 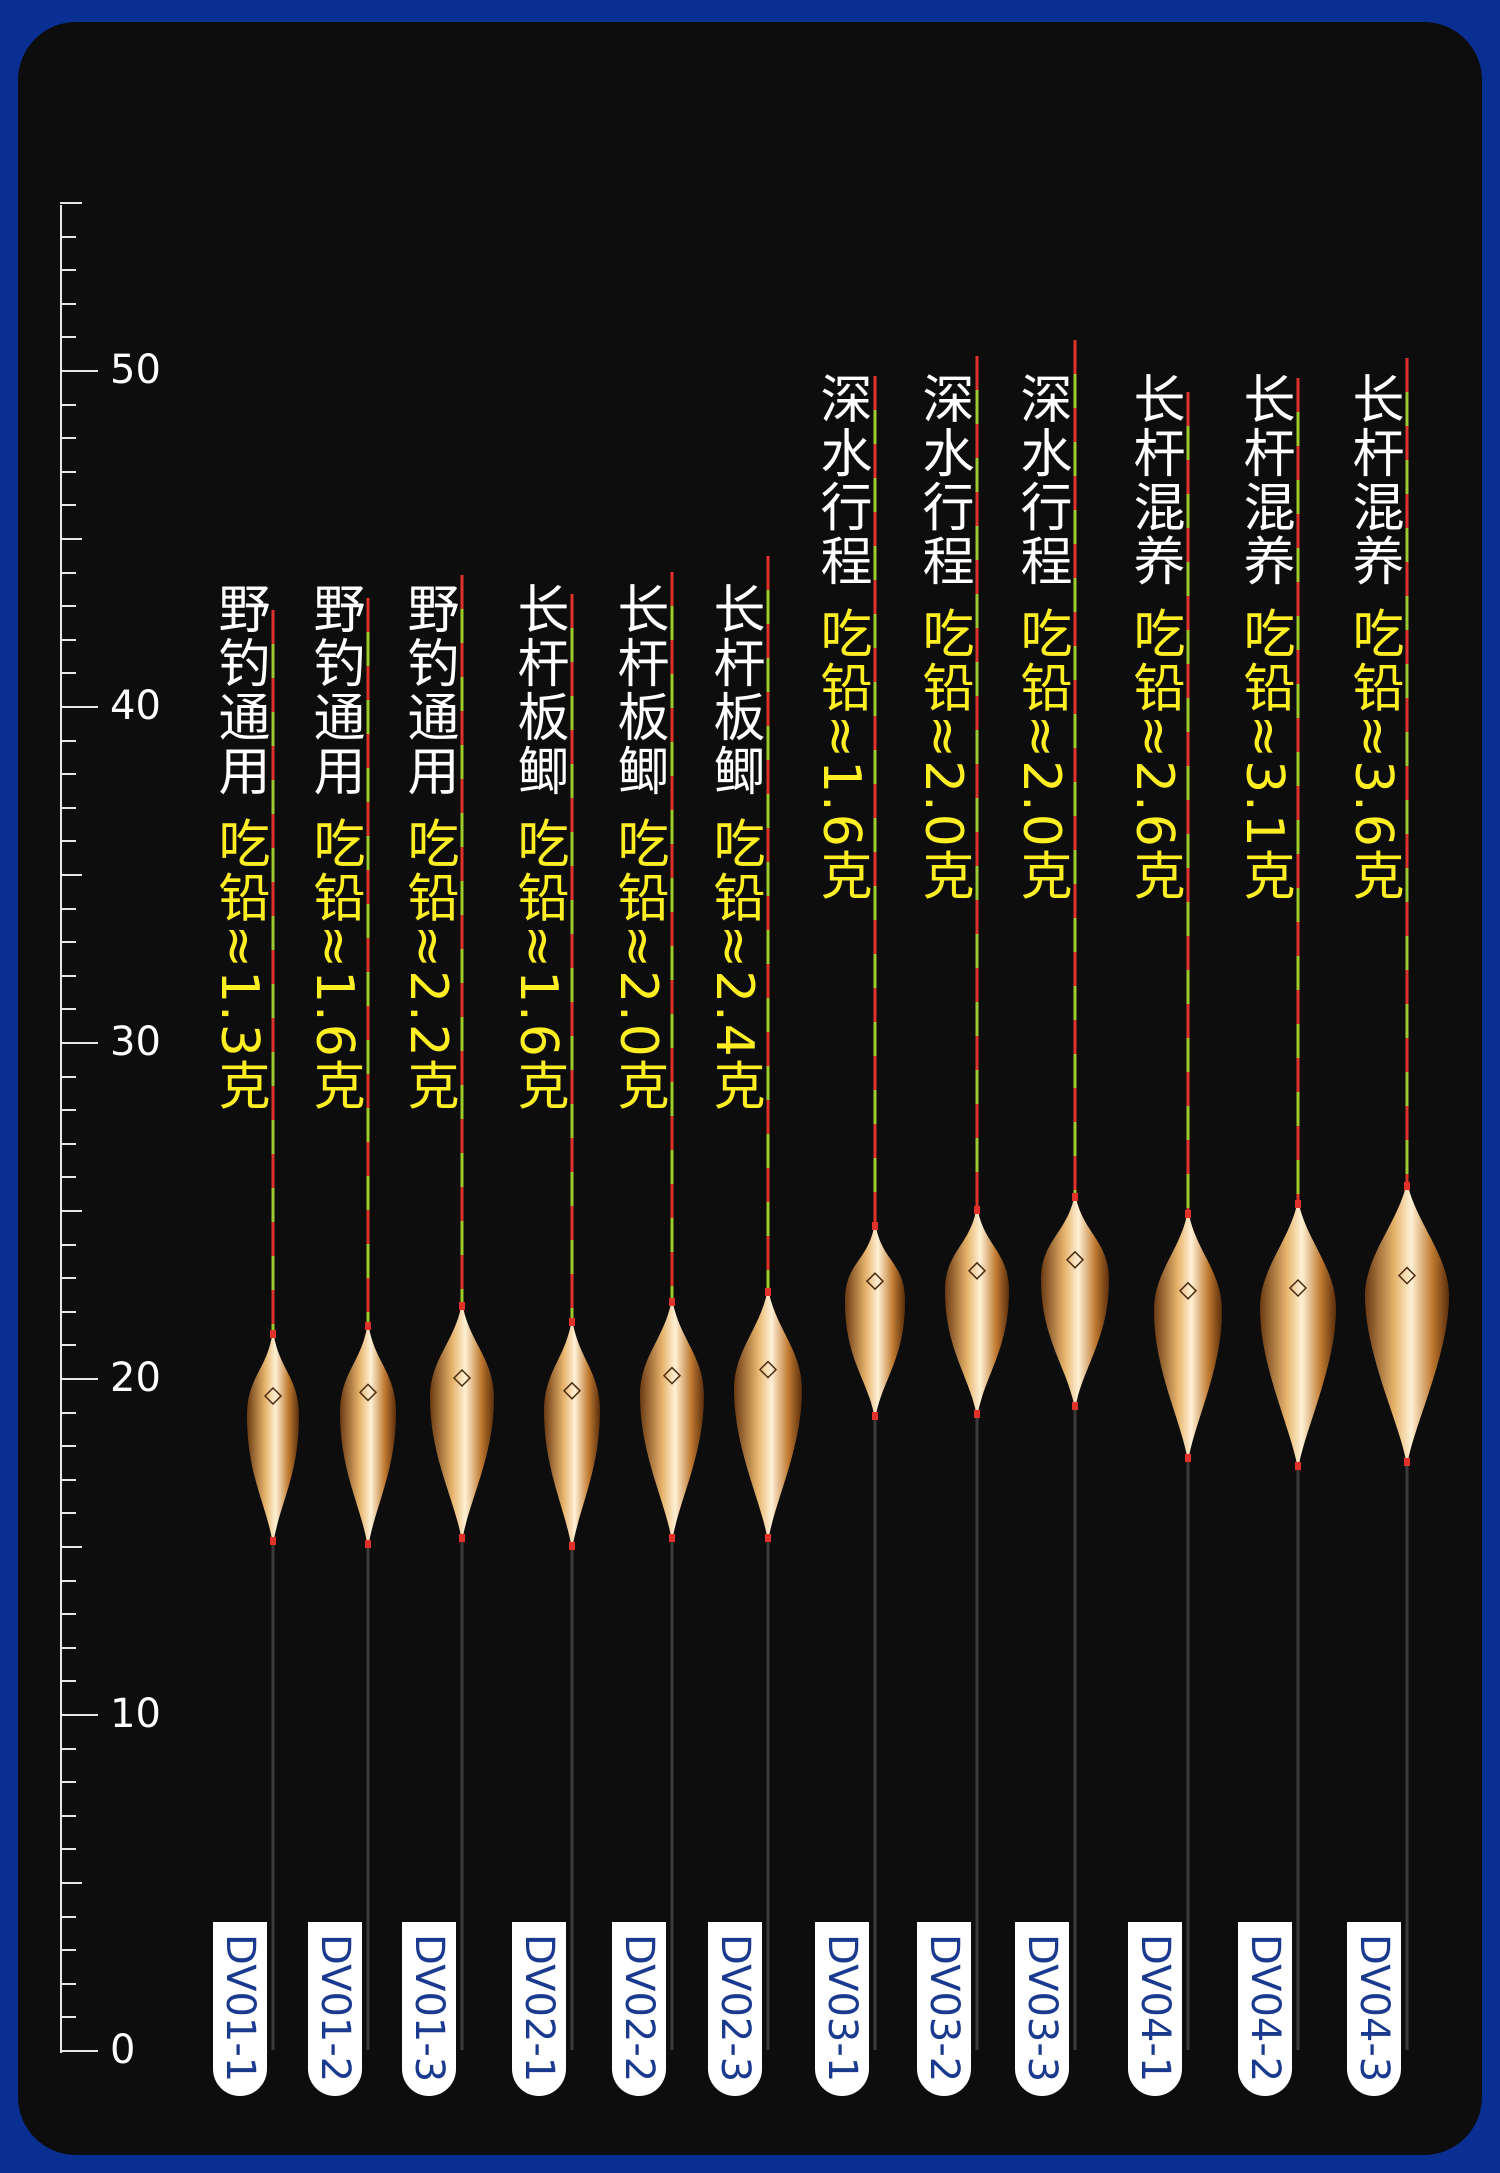 I want to click on float-code-tag: DV04-1, so click(x=1155, y=2009).